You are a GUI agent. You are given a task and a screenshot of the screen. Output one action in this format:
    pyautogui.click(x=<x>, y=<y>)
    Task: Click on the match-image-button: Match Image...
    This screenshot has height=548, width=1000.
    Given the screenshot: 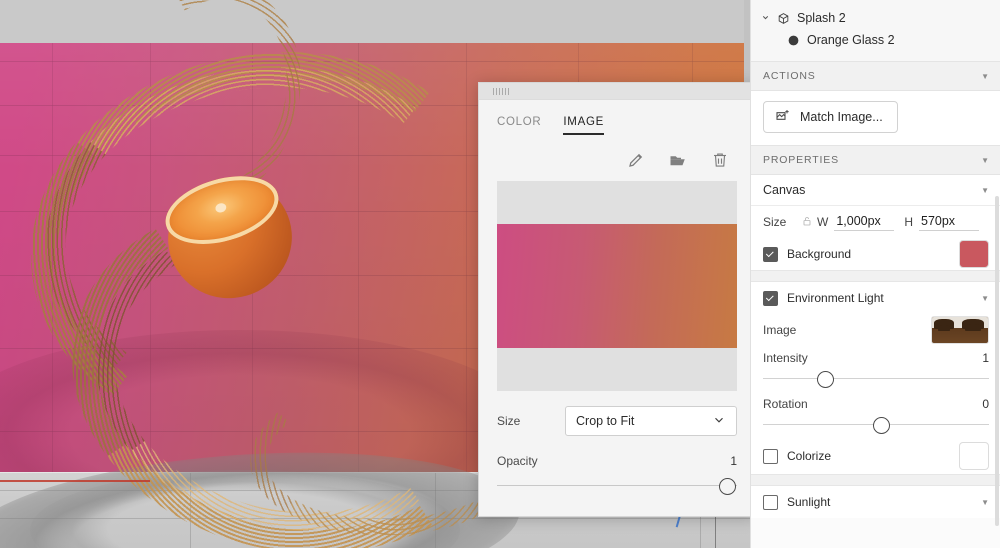 What is the action you would take?
    pyautogui.click(x=830, y=117)
    